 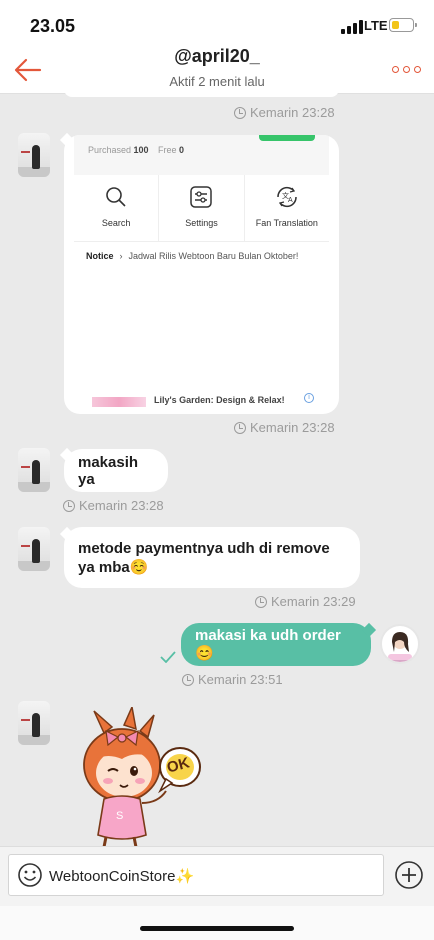 I want to click on home-indicator, so click(x=217, y=923).